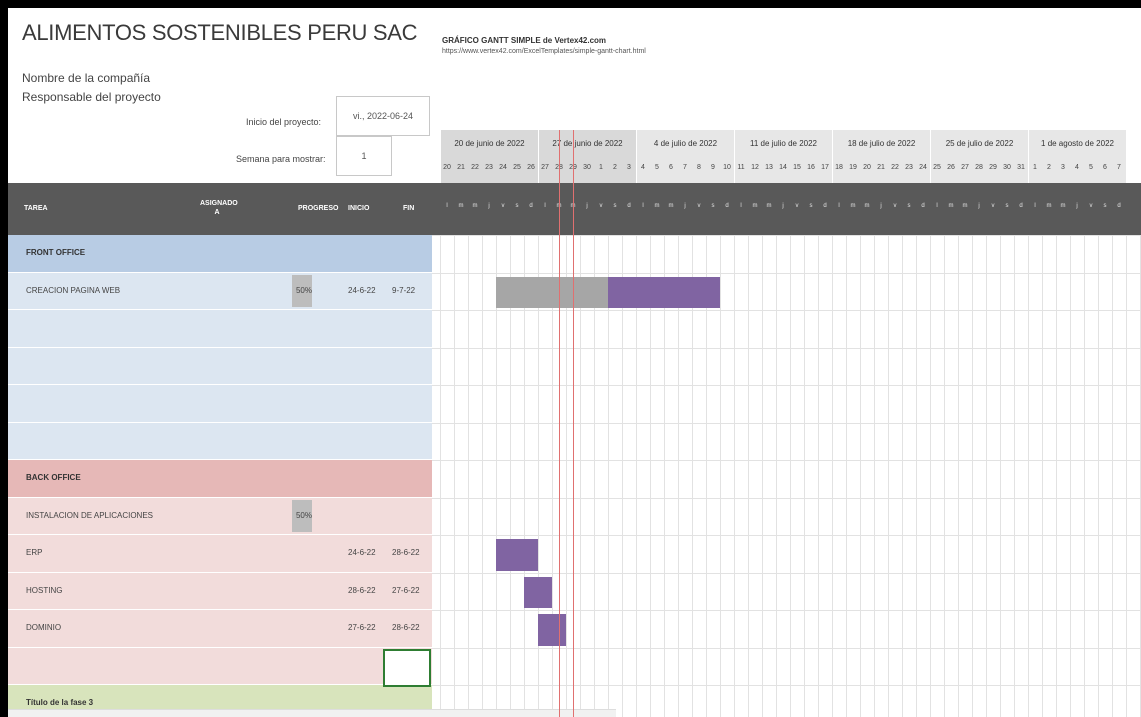 The width and height of the screenshot is (1141, 717). Describe the element at coordinates (364, 156) in the screenshot. I see `display-week-input: 1` at that location.